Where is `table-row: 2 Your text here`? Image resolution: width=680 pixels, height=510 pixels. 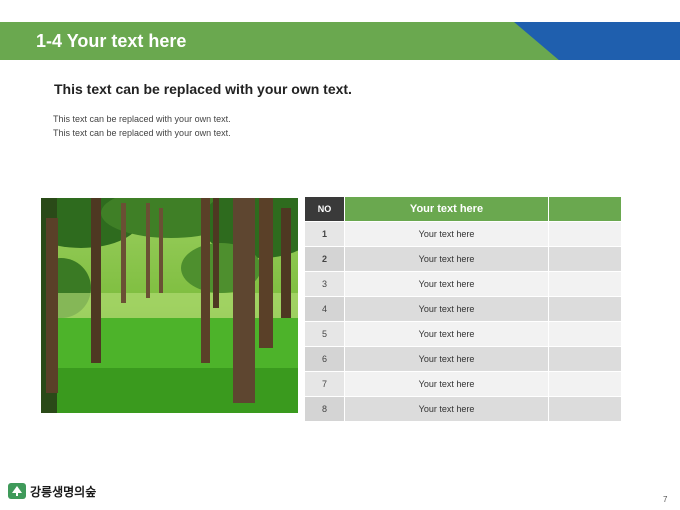
table-row: 2 Your text here is located at coordinates (463, 259).